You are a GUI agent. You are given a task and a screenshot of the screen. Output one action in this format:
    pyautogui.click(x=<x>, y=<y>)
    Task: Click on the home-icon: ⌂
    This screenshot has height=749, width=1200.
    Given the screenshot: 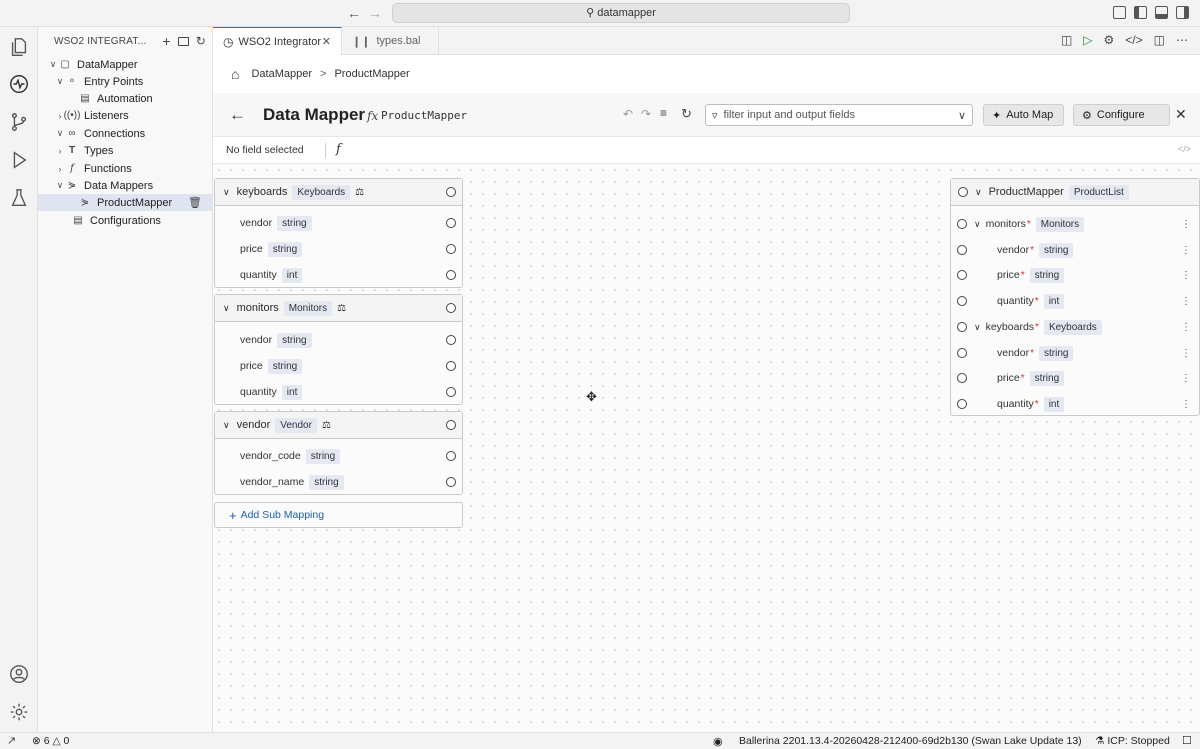 What is the action you would take?
    pyautogui.click(x=235, y=74)
    